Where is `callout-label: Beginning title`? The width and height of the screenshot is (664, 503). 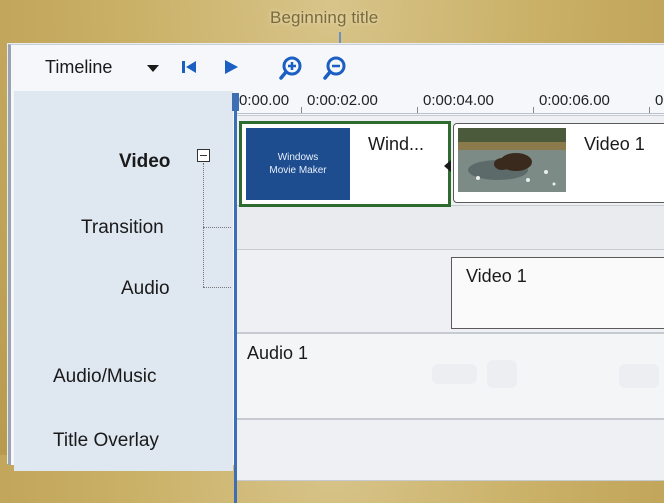 callout-label: Beginning title is located at coordinates (324, 17).